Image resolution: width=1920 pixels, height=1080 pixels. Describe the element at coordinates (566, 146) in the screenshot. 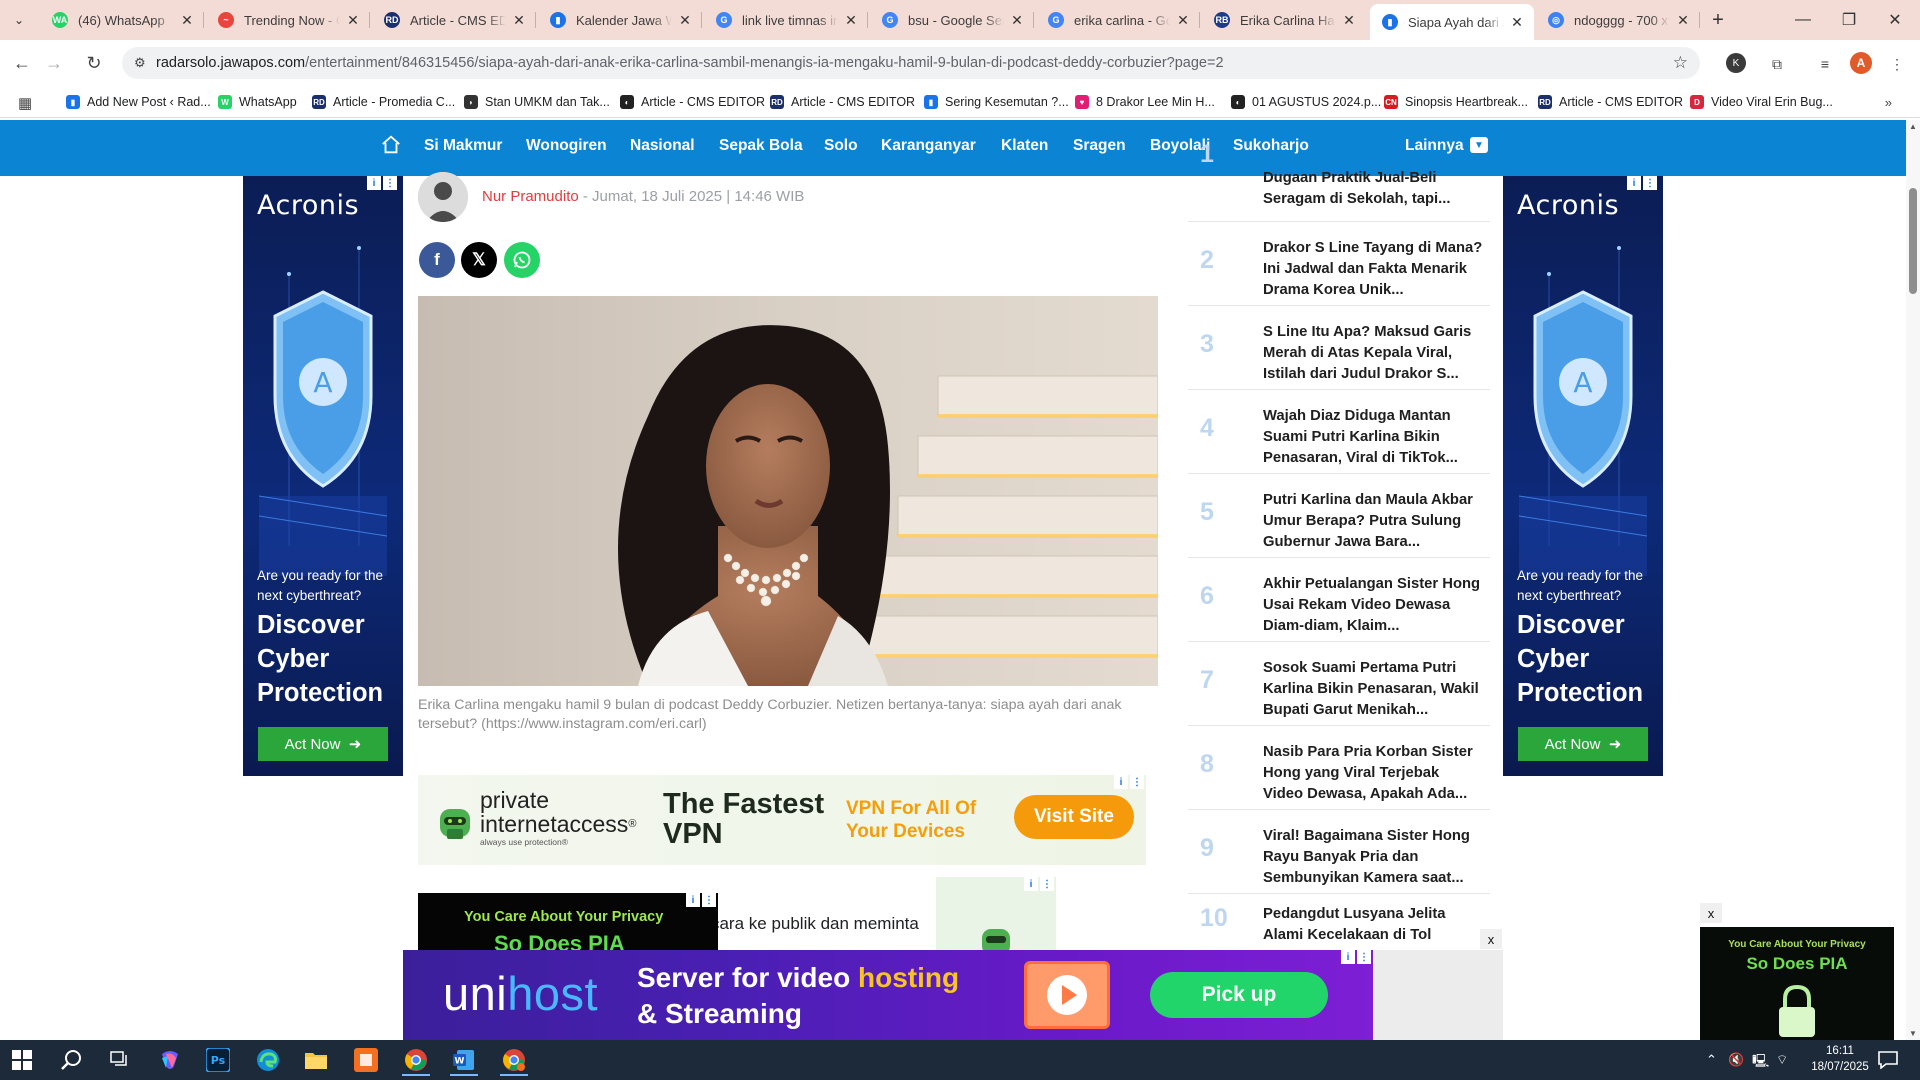

I see `nav-item: Wonogiren` at that location.